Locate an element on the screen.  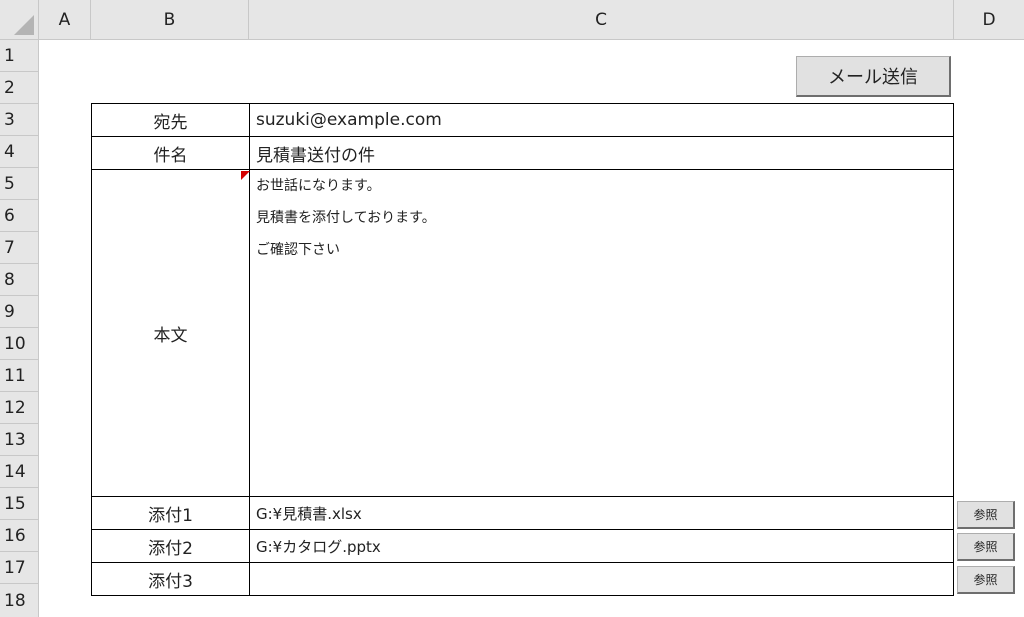
browse-attachment-2-button: 参照 is located at coordinates (986, 547).